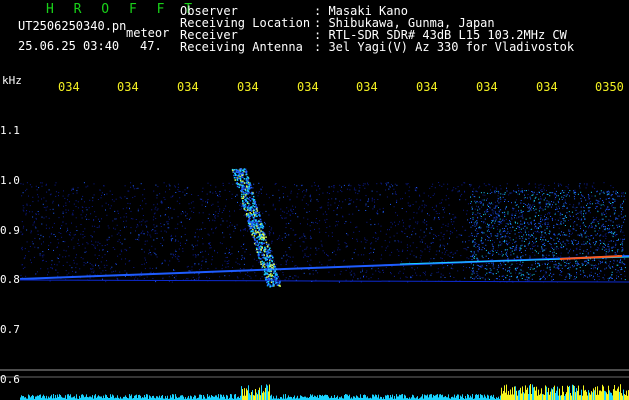 This screenshot has height=400, width=629. I want to click on freq-tick-label: 0.8, so click(10, 279).